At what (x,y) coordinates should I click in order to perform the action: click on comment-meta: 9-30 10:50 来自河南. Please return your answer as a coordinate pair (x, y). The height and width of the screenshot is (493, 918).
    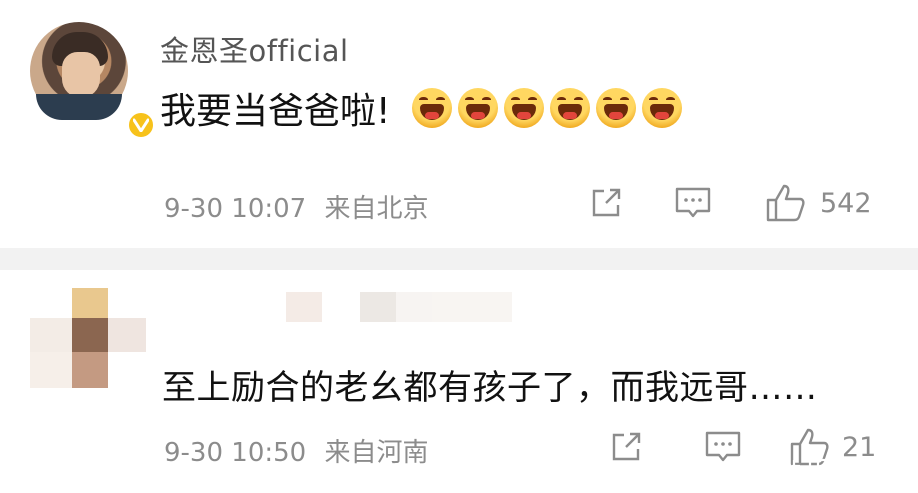
    Looking at the image, I should click on (296, 450).